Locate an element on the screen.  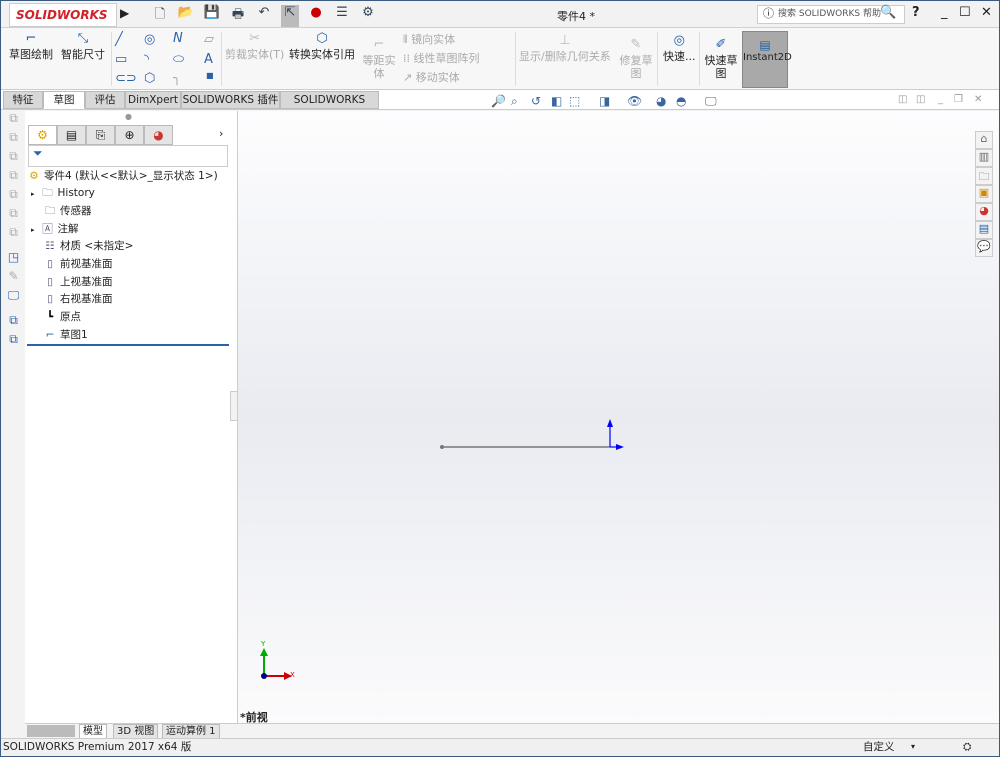
view-orientation-icon: ⬚ is located at coordinates (574, 101).